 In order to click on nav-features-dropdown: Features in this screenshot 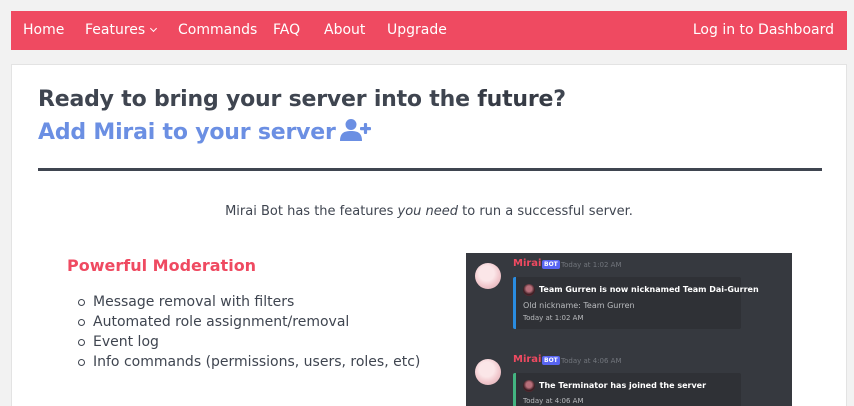, I will do `click(121, 30)`.